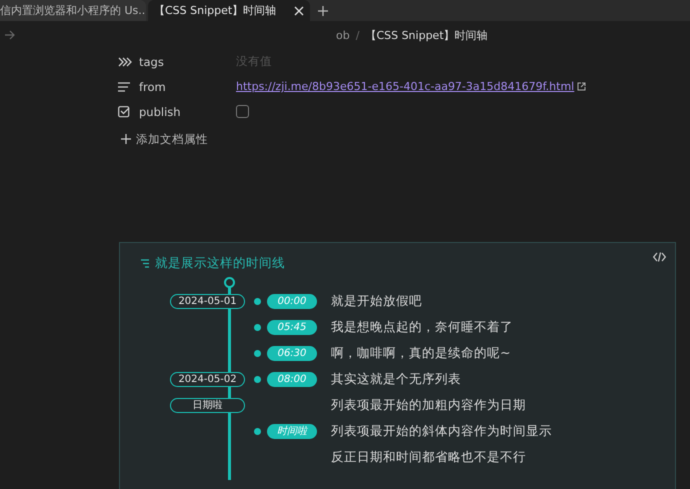  Describe the element at coordinates (229, 282) in the screenshot. I see `timeline-start-marker` at that location.